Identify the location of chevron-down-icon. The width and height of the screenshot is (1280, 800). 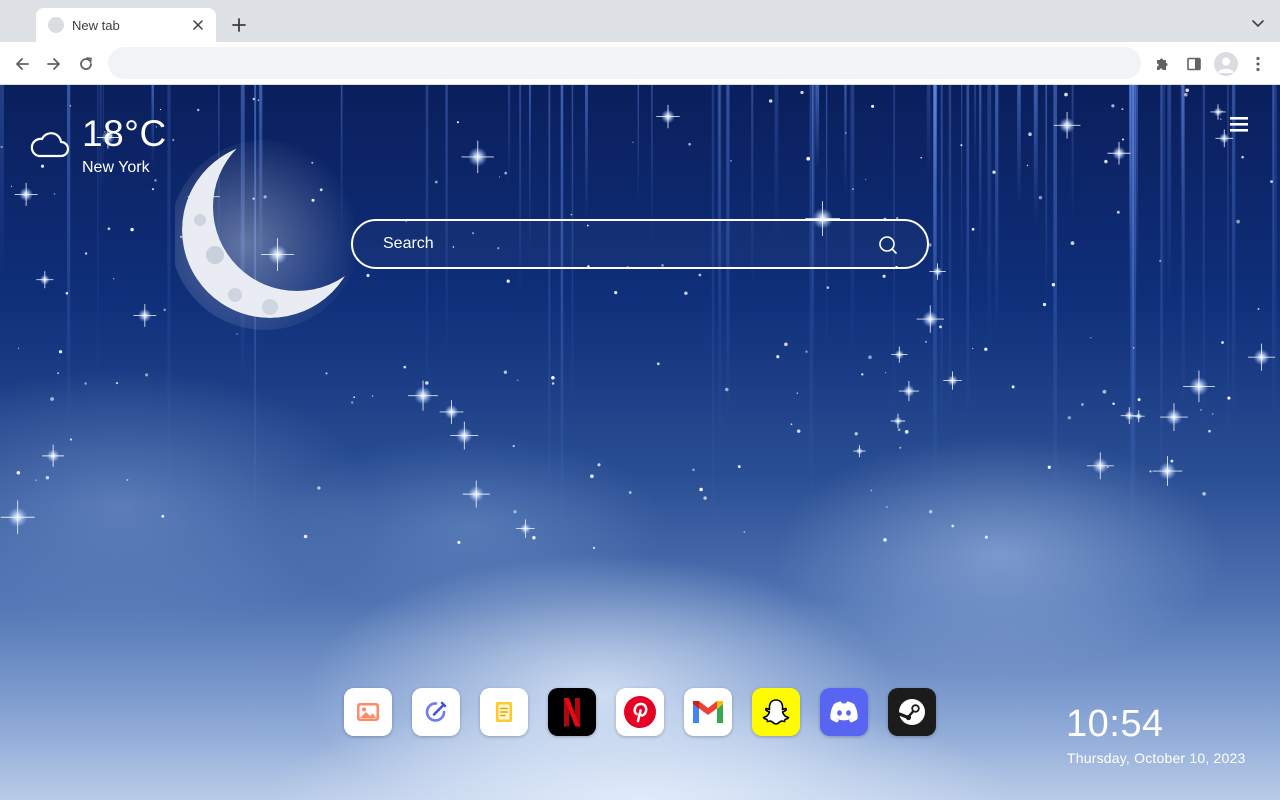
(1258, 24).